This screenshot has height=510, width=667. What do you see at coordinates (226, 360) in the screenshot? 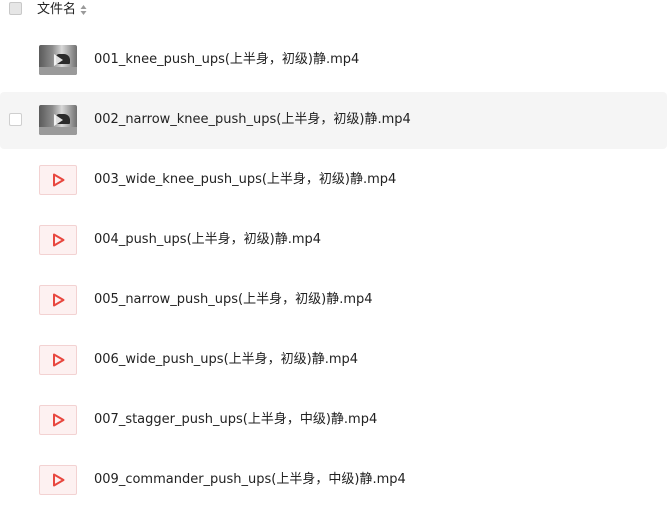
I see `file-name: 006_wide_push_ups(上半身，初级)静.mp4` at bounding box center [226, 360].